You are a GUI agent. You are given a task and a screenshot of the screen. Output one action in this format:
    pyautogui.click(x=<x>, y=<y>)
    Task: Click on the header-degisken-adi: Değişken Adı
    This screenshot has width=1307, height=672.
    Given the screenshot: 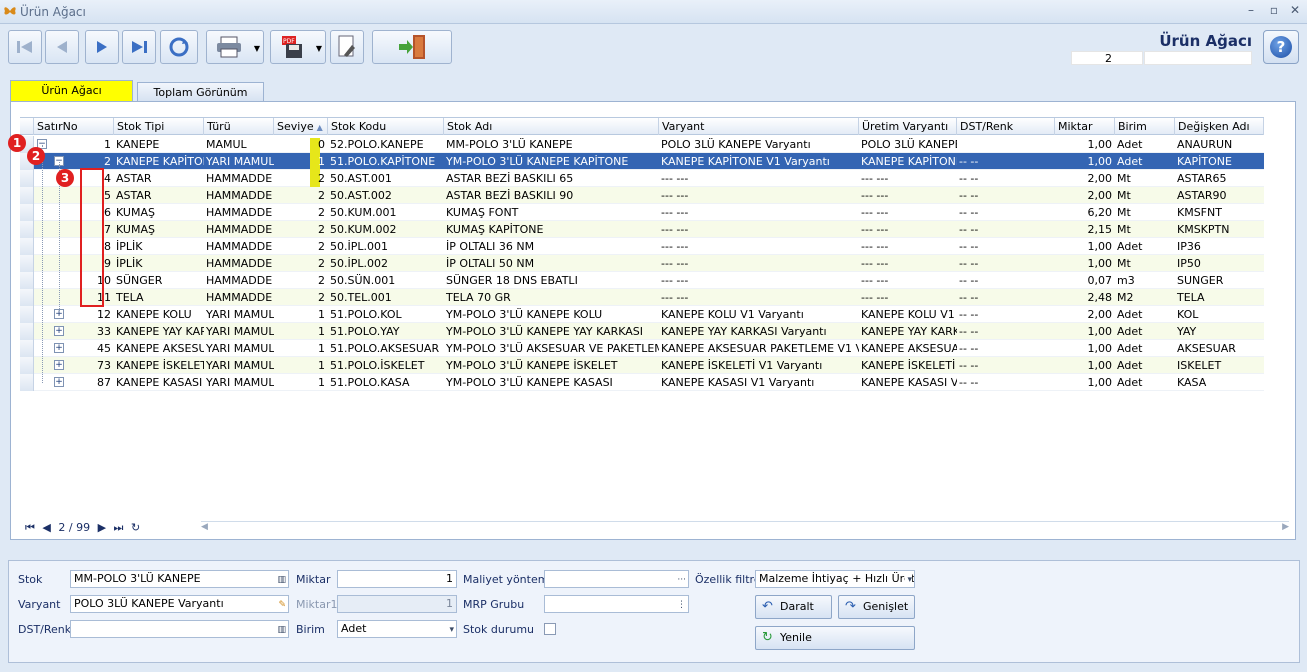 What is the action you would take?
    pyautogui.click(x=1219, y=126)
    